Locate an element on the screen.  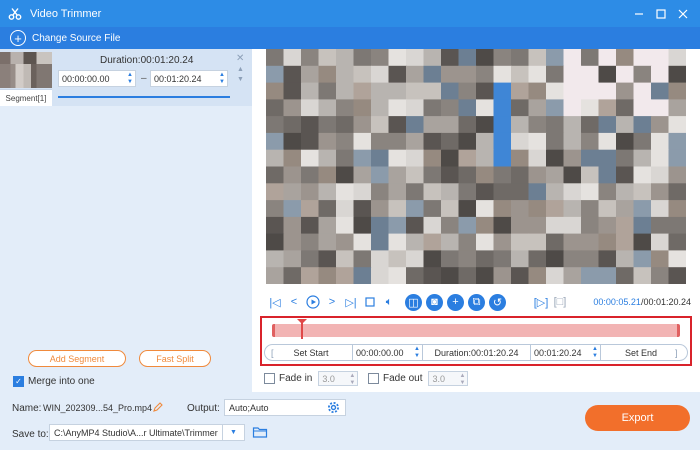
stop-segment-icon: [□] is located at coordinates (560, 302).